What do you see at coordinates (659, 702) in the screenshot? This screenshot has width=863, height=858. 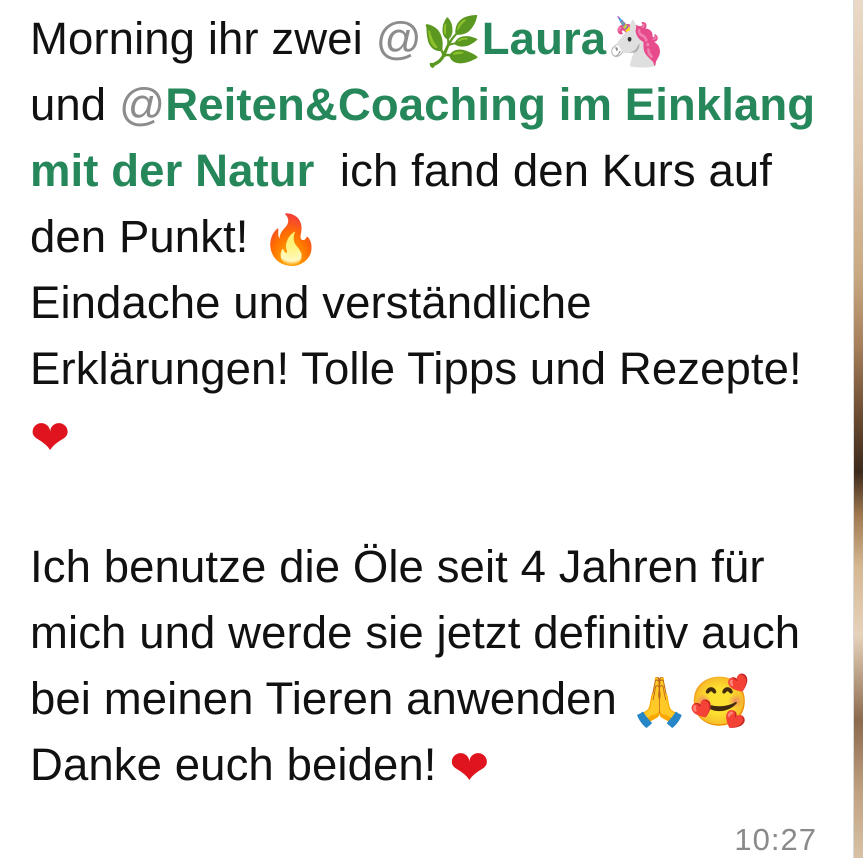 I see `folded-hands-icon: 🙏` at bounding box center [659, 702].